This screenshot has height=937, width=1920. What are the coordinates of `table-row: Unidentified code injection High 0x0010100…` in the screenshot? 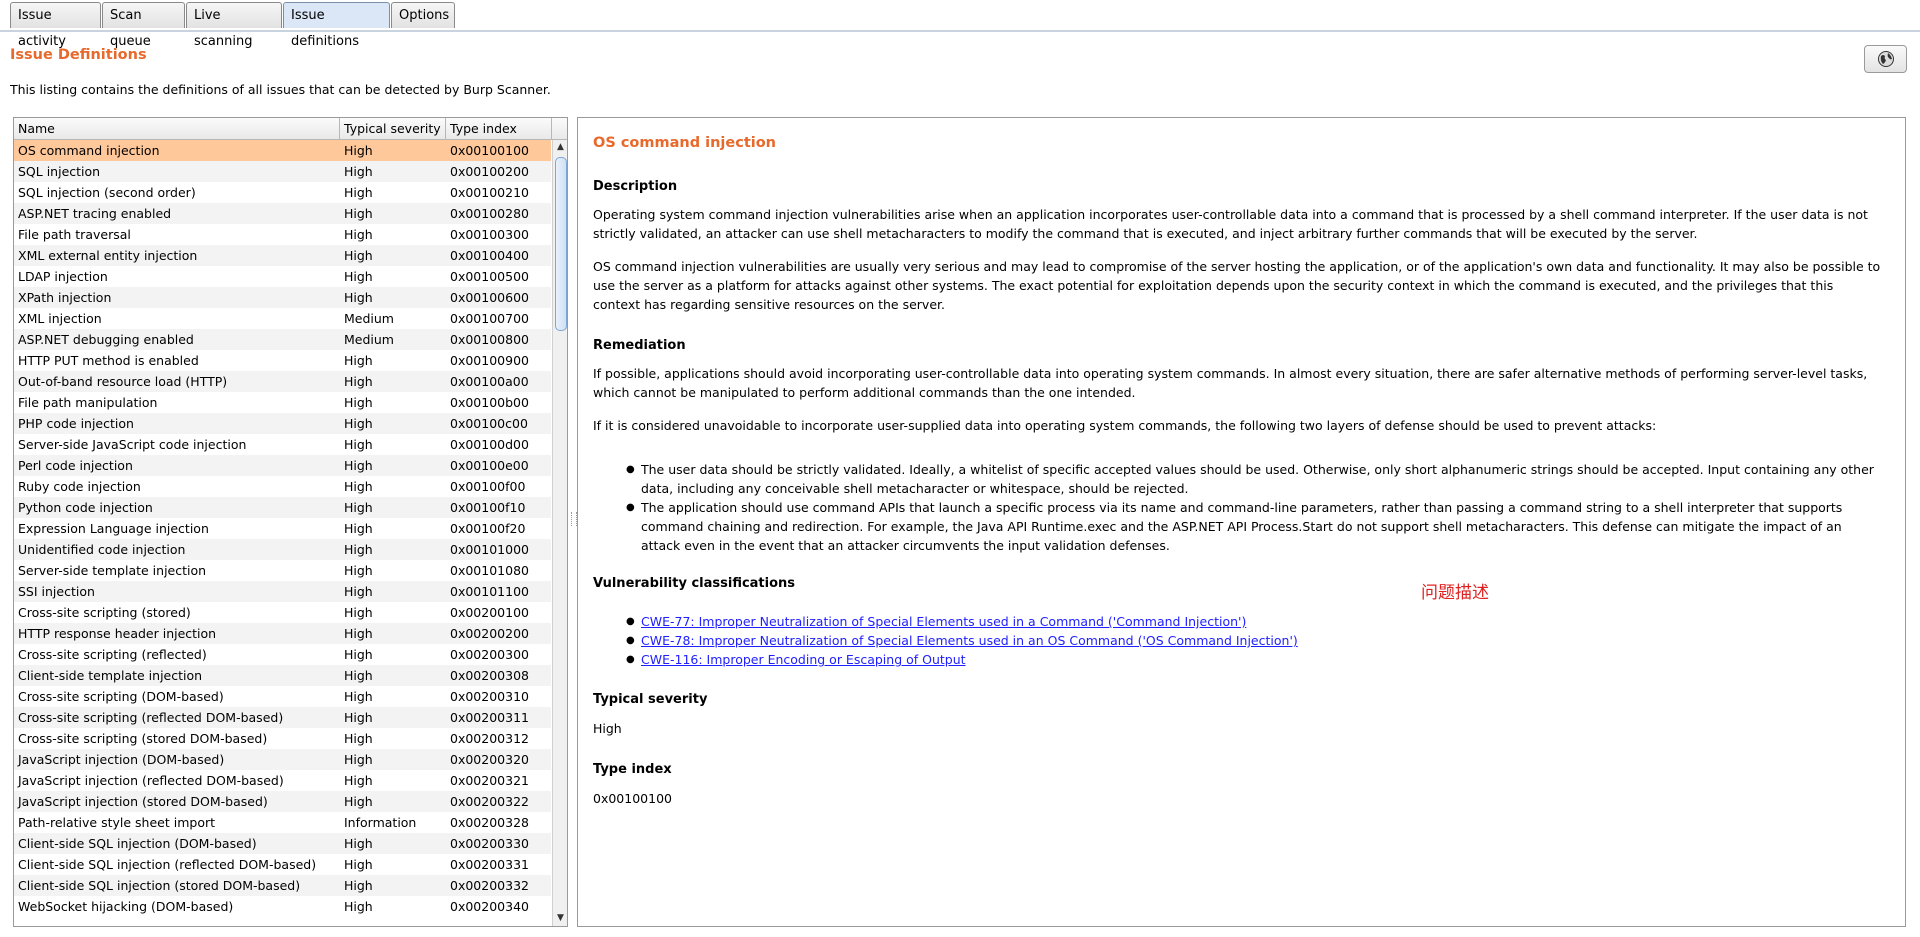 It's located at (282, 549).